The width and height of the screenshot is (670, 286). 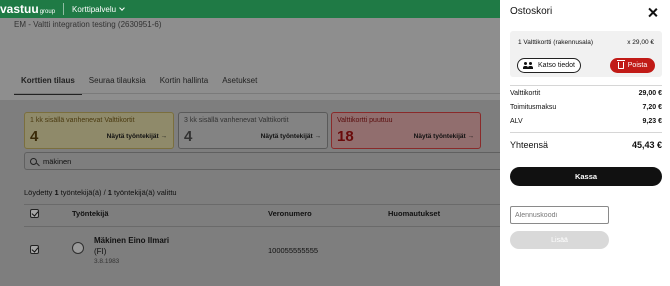 I want to click on search-input, so click(x=193, y=161).